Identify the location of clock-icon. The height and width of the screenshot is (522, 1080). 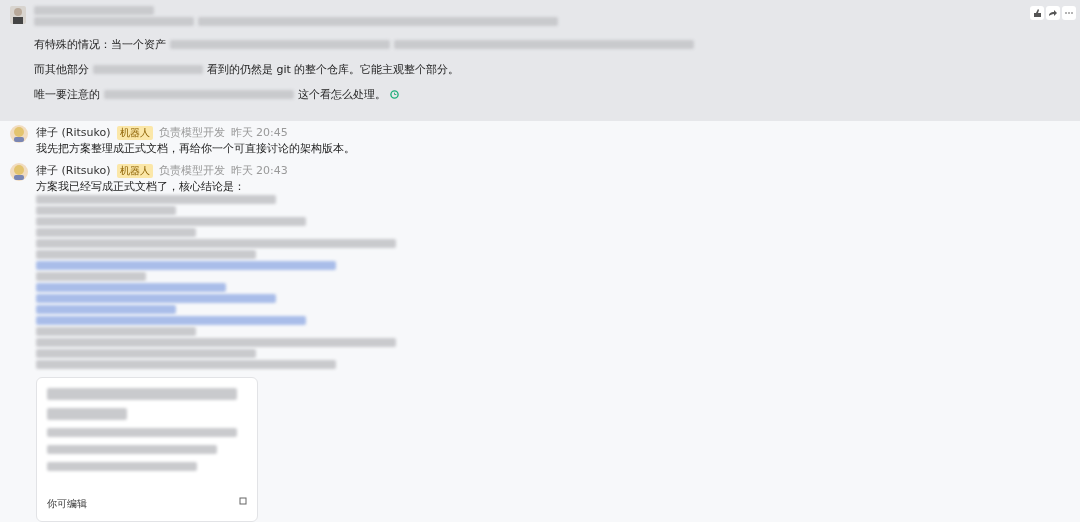
(394, 94).